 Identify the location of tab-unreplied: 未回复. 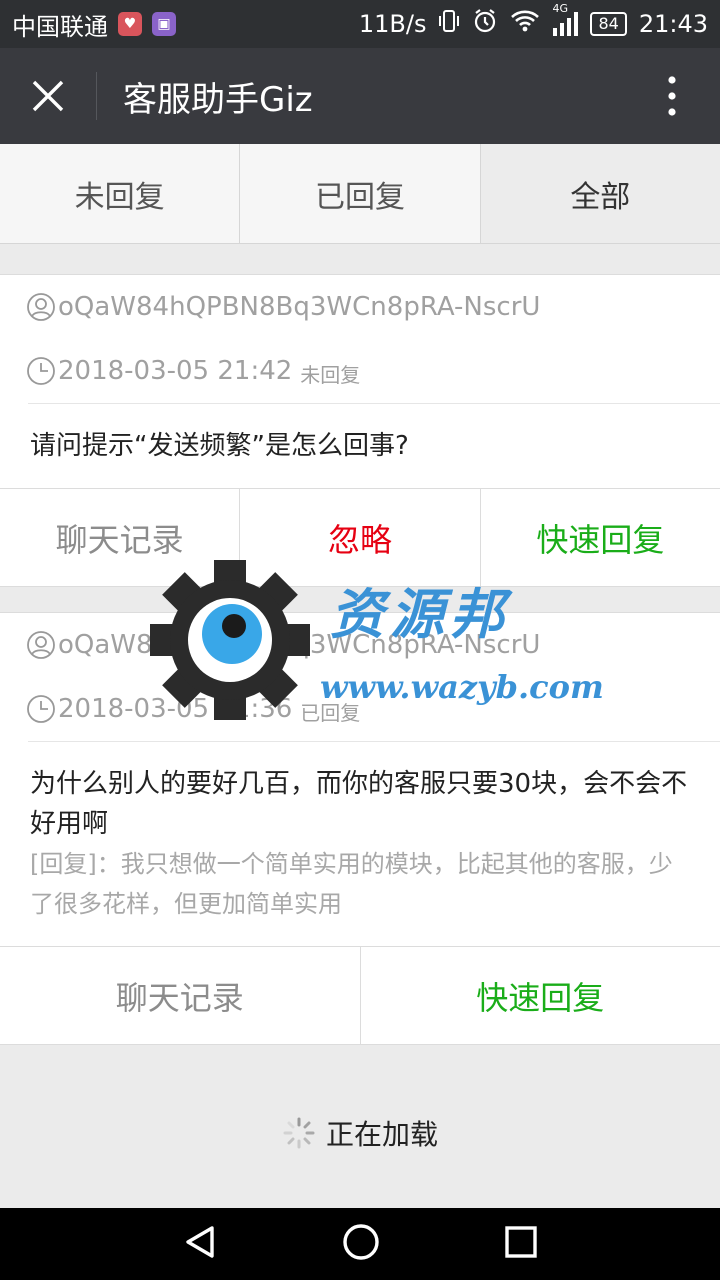
(120, 193).